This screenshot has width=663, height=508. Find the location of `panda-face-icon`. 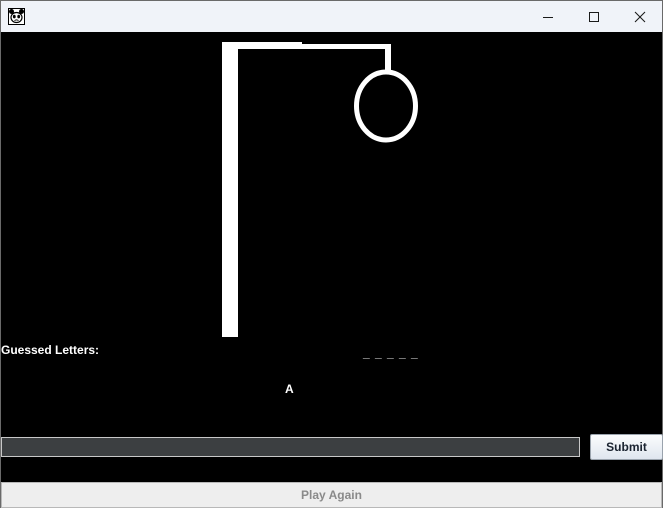

panda-face-icon is located at coordinates (16, 16).